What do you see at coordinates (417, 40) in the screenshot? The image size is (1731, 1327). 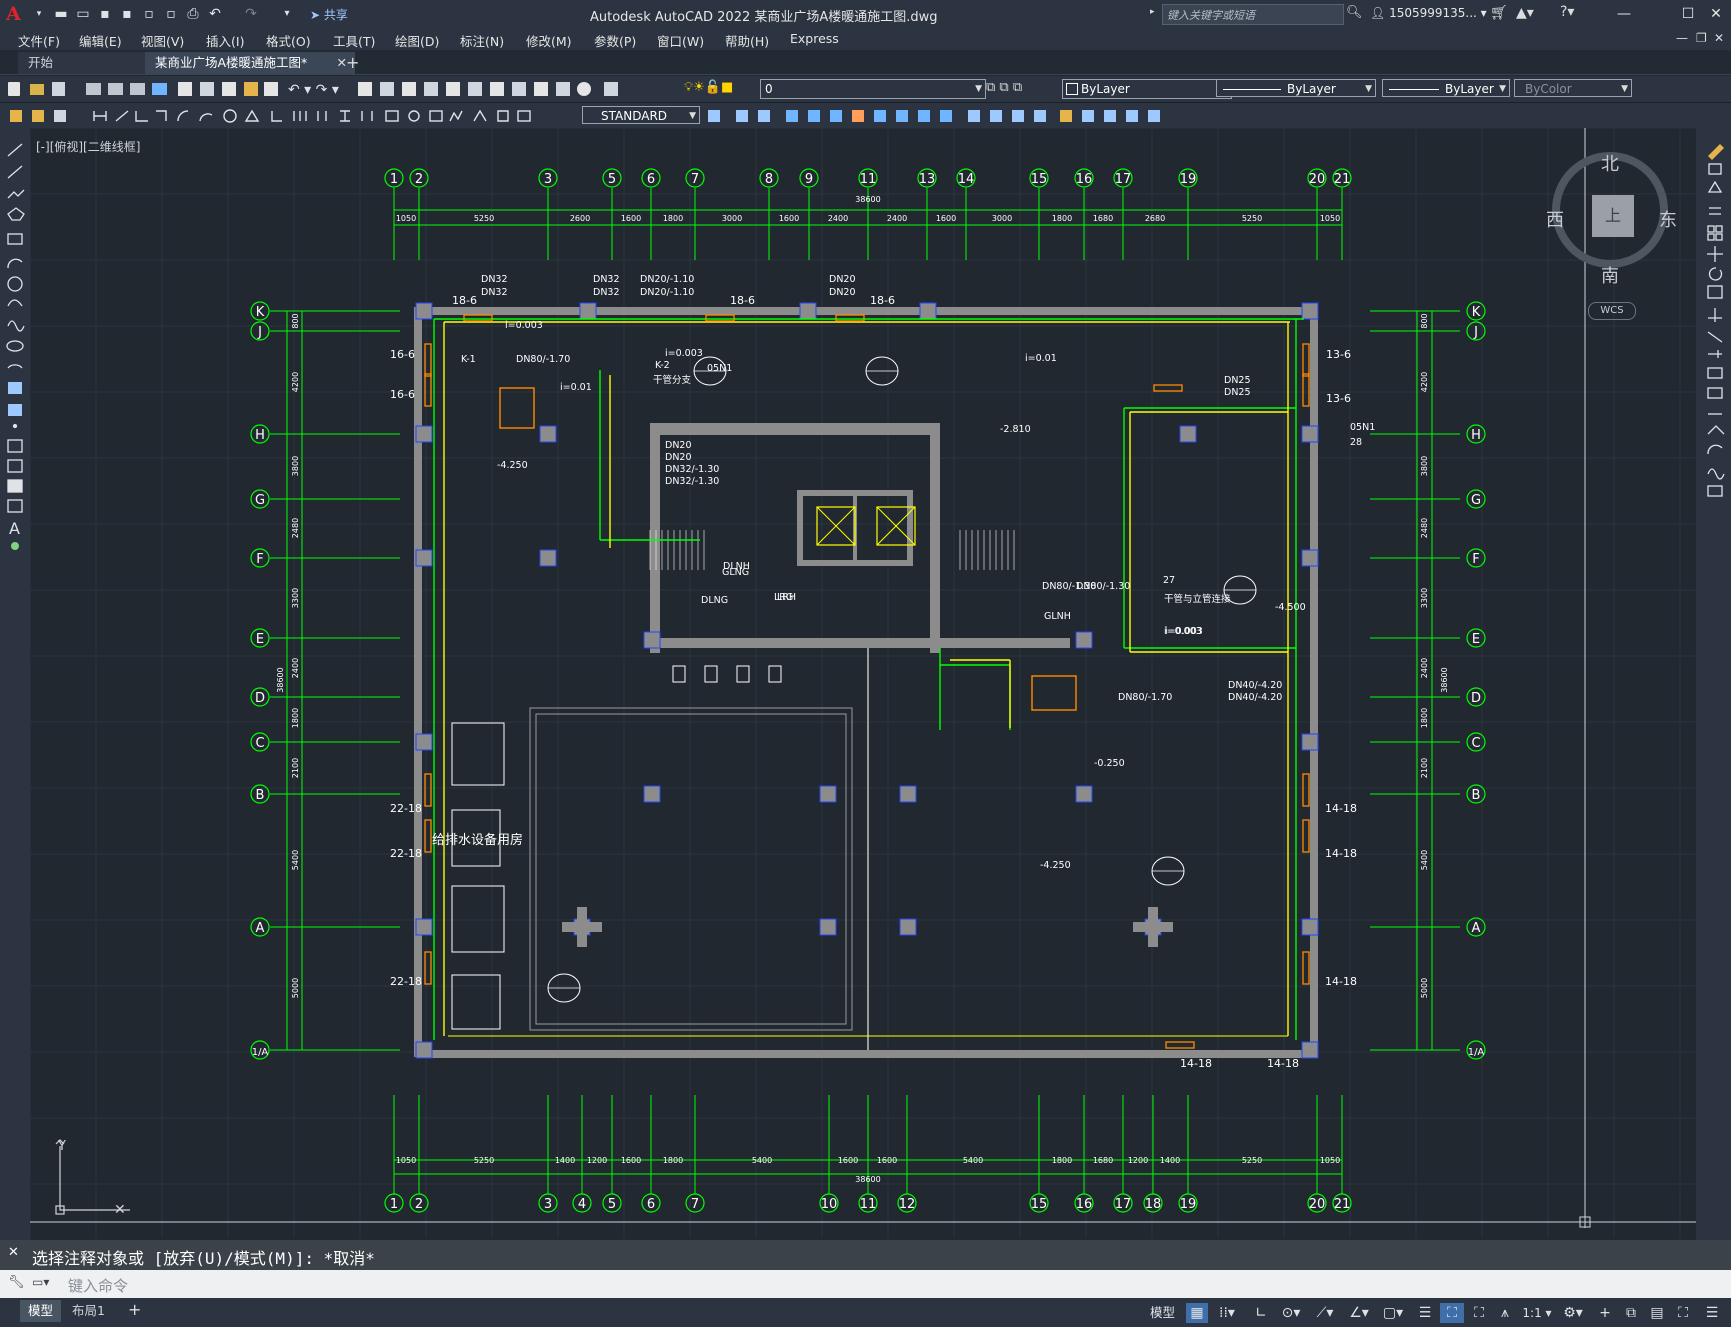 I see `menu-draw: 绘图(D)` at bounding box center [417, 40].